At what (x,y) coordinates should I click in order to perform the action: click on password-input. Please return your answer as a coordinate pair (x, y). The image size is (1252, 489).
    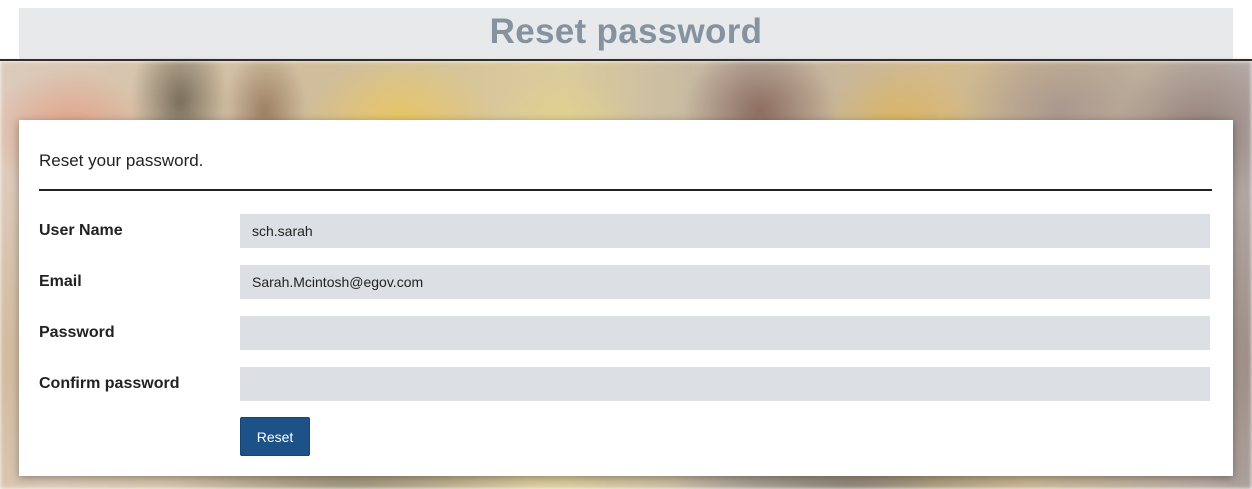
    Looking at the image, I should click on (725, 333).